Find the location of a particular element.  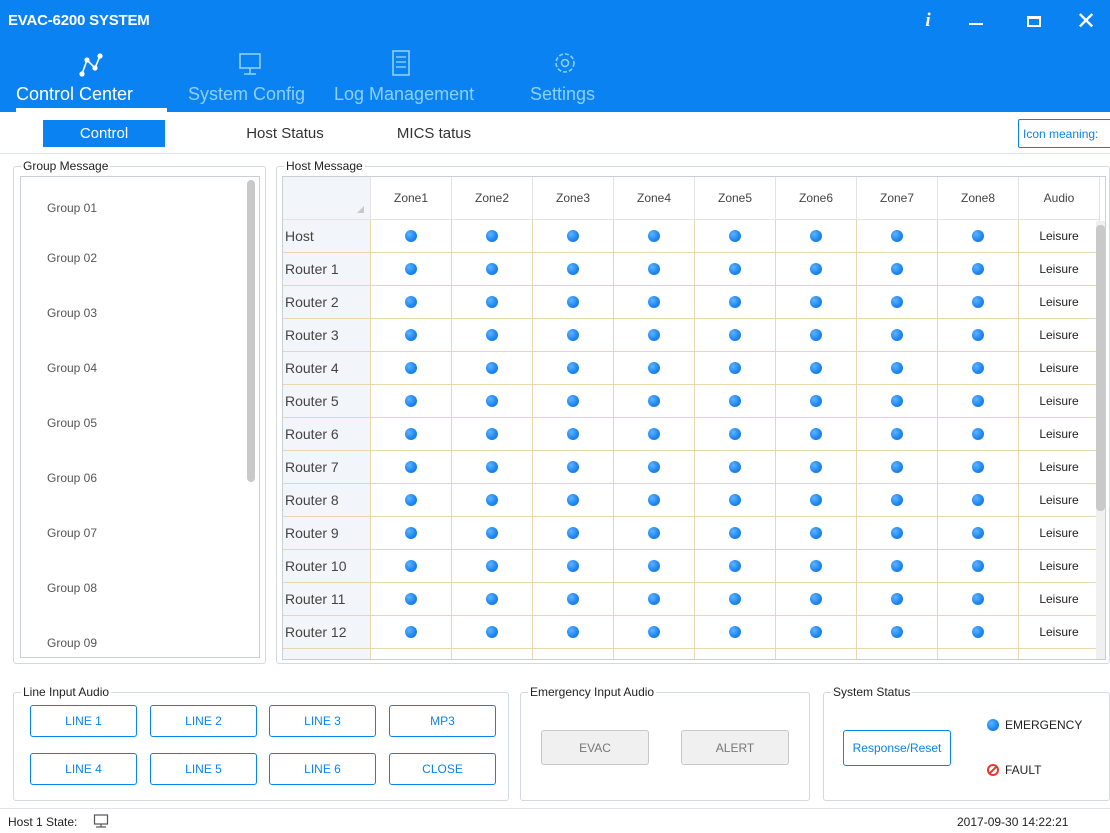

group-item: Group 08 is located at coordinates (72, 588).